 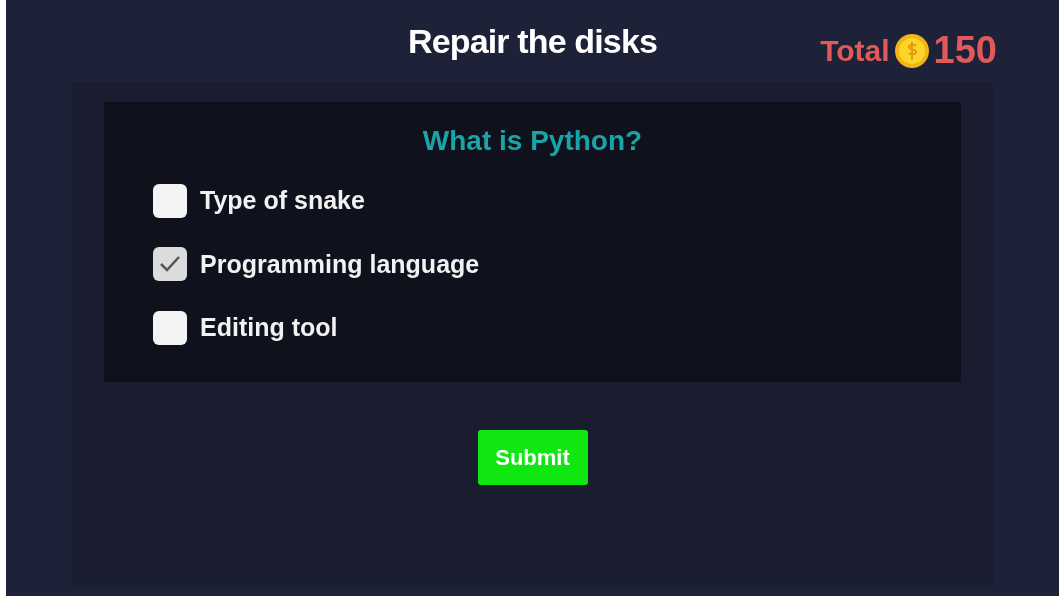 What do you see at coordinates (340, 264) in the screenshot?
I see `option-label: Programming language` at bounding box center [340, 264].